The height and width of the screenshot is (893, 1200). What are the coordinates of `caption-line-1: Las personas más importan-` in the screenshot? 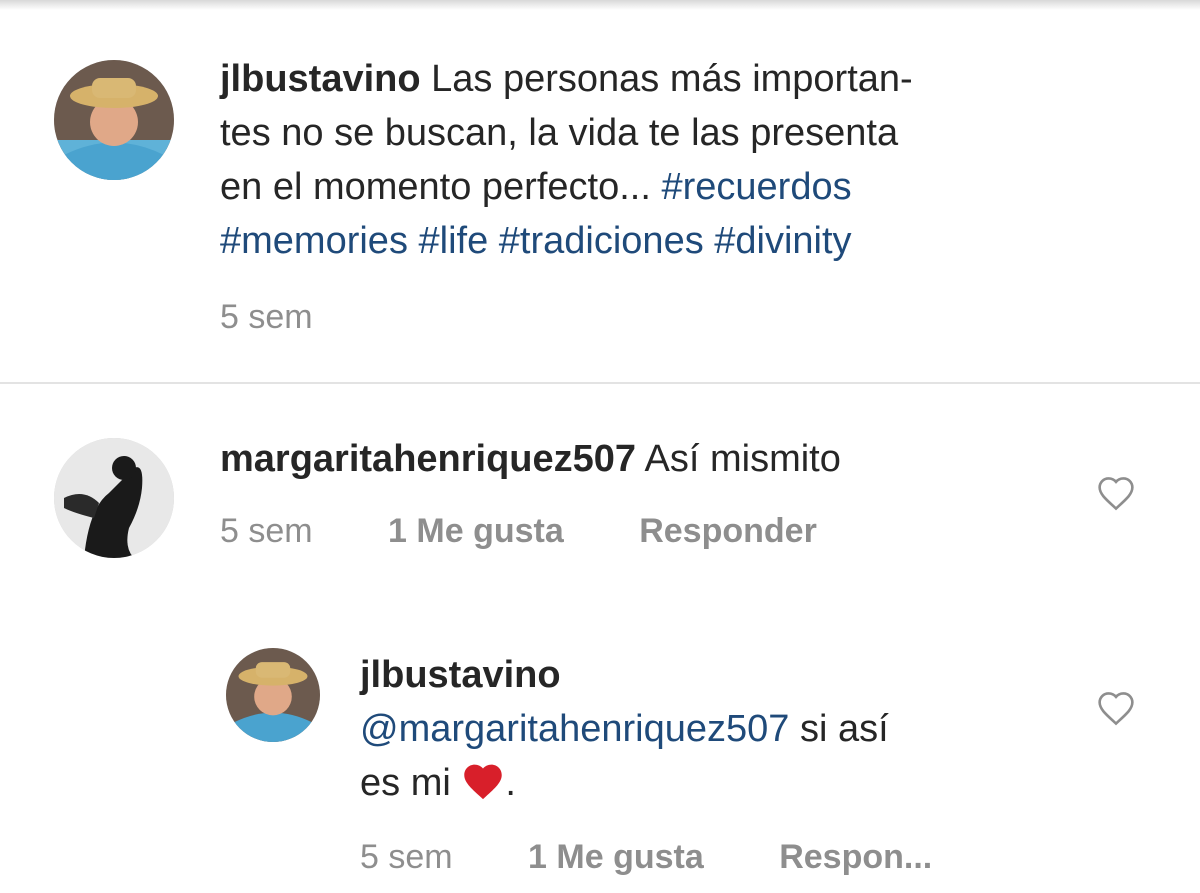 It's located at (672, 79).